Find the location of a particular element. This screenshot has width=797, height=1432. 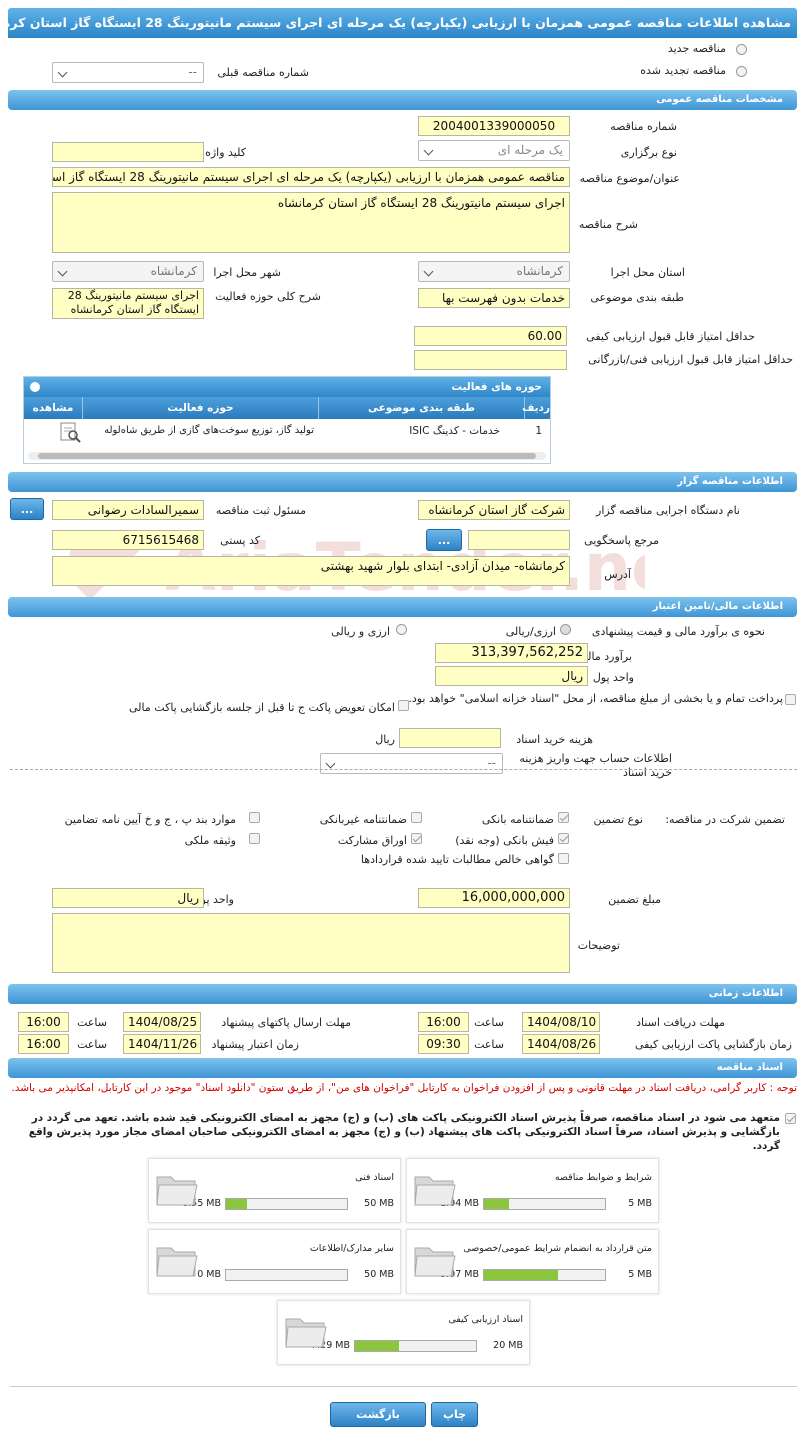

resp-field: سمیرالسادات رضوانی is located at coordinates (128, 510).